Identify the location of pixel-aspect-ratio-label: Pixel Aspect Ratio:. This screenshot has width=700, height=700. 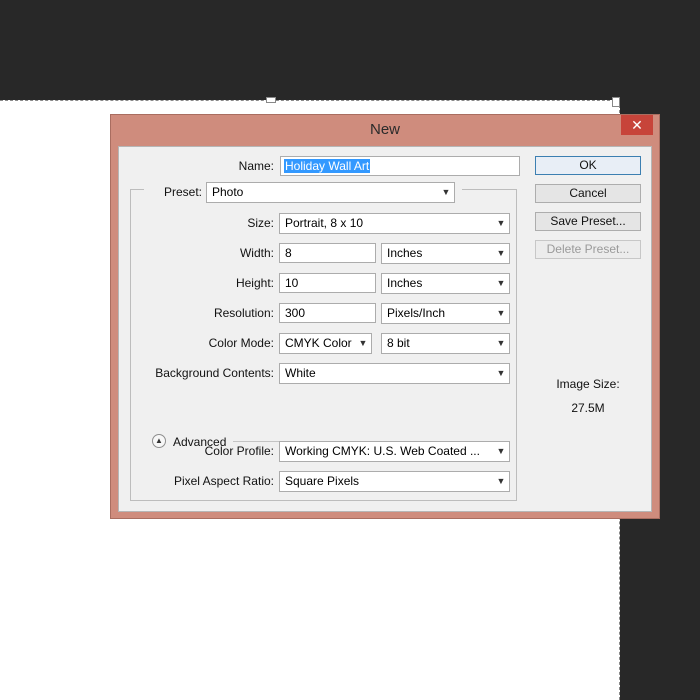
(223, 481).